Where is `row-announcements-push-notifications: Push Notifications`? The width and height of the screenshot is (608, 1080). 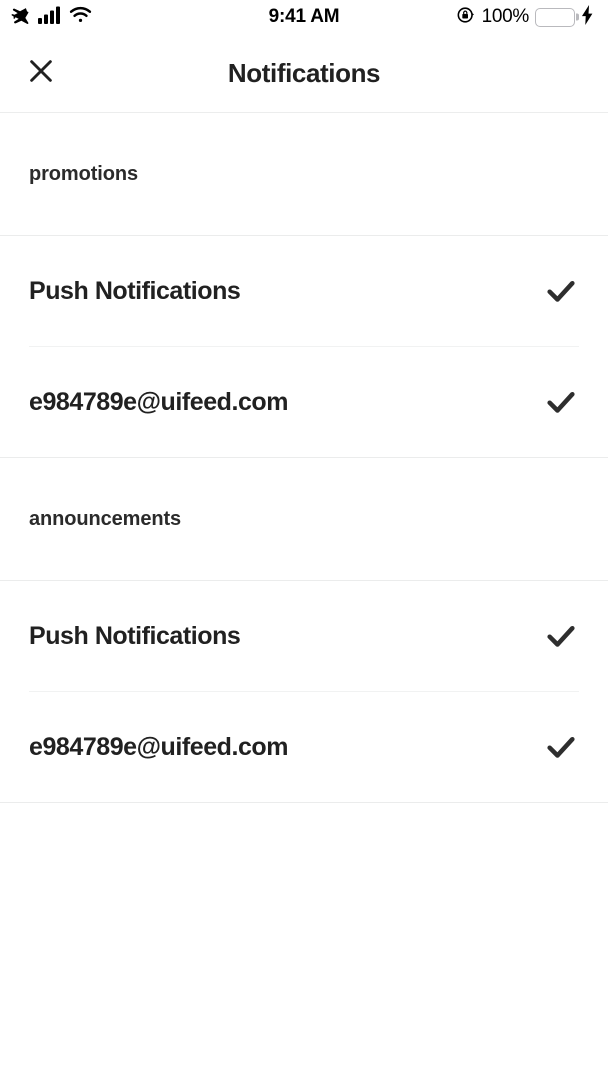 row-announcements-push-notifications: Push Notifications is located at coordinates (304, 636).